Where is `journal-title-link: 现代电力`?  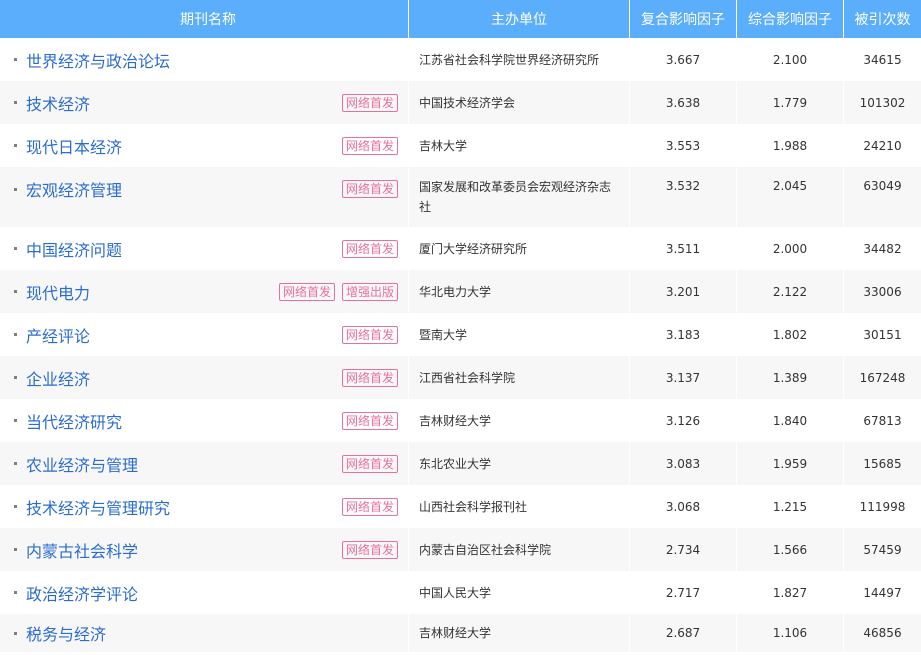 journal-title-link: 现代电力 is located at coordinates (152, 292).